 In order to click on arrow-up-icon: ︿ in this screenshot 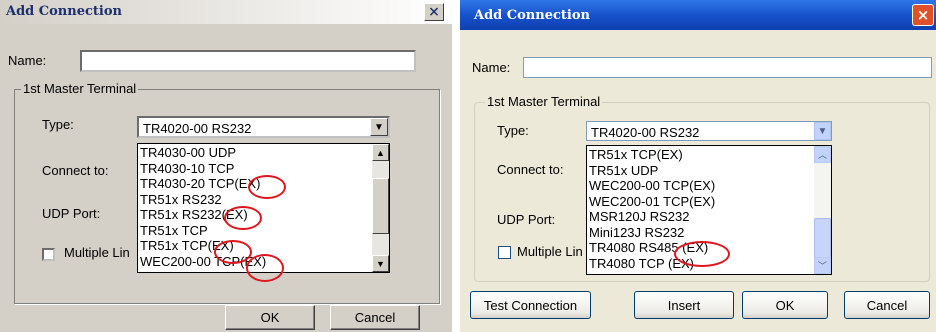, I will do `click(822, 155)`.